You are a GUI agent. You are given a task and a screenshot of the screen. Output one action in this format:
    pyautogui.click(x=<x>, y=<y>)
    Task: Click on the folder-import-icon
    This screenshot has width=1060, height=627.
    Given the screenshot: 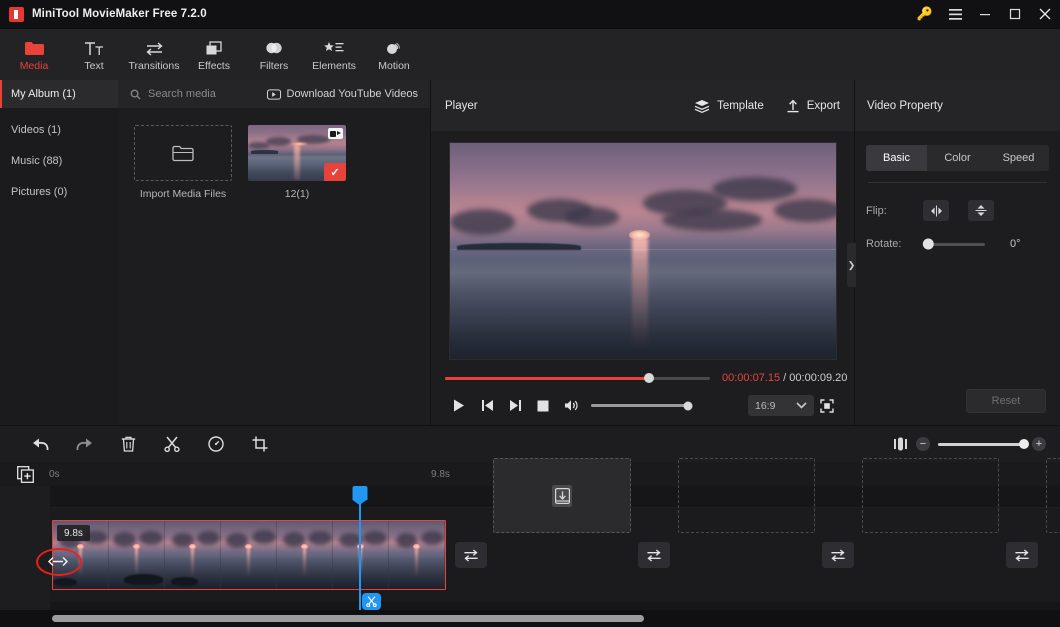 What is the action you would take?
    pyautogui.click(x=183, y=153)
    